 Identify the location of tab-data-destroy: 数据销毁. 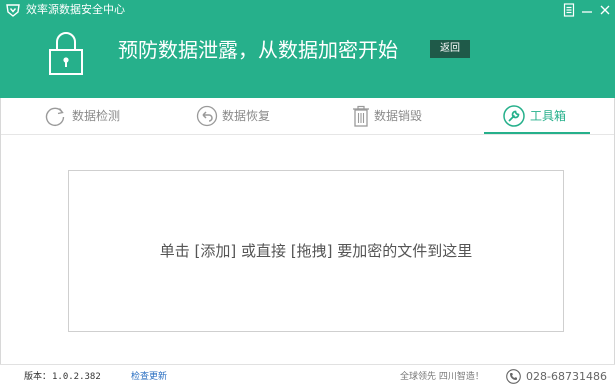
(400, 116).